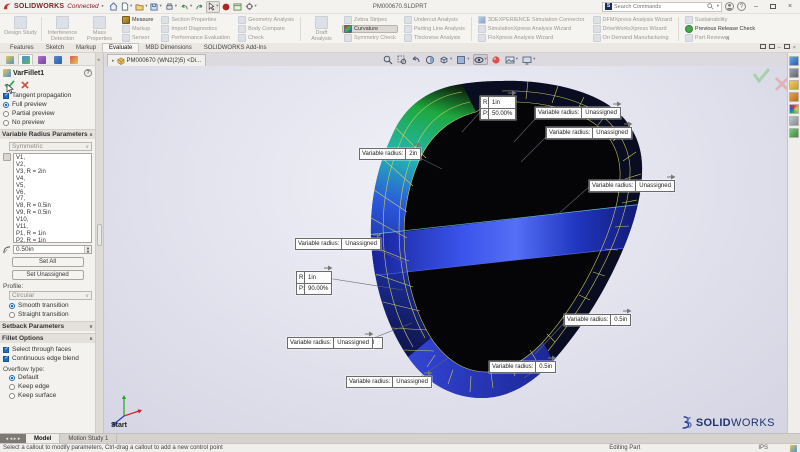  What do you see at coordinates (621, 320) in the screenshot?
I see `callout-value: 0.5in` at bounding box center [621, 320].